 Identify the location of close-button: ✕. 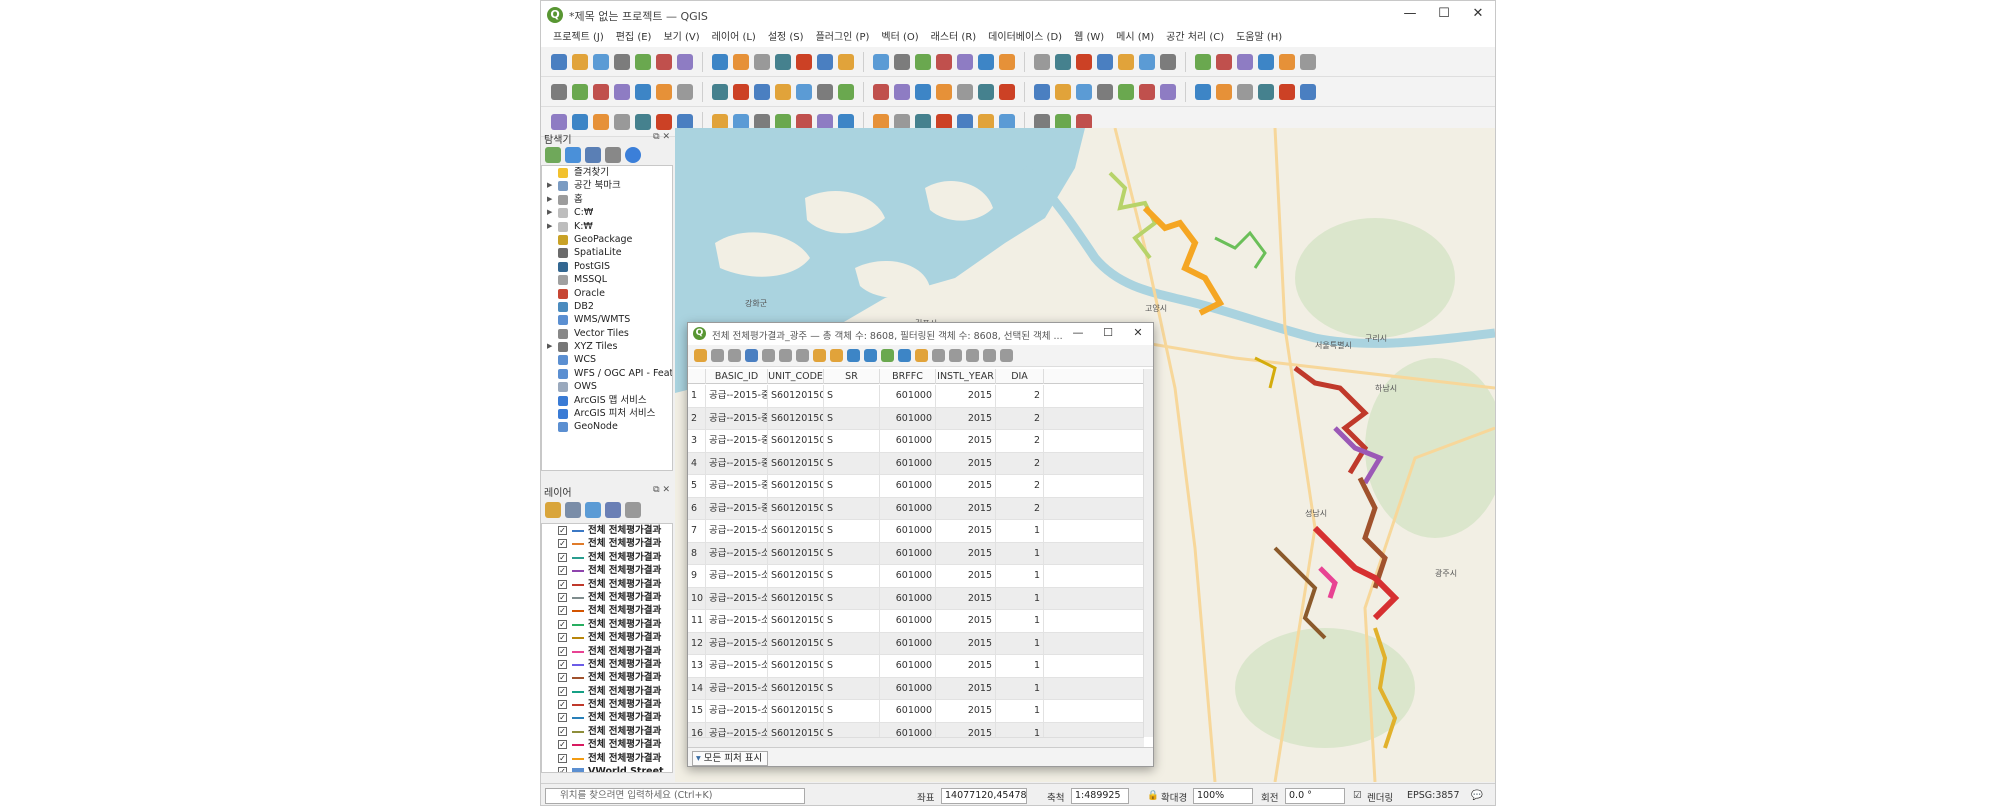
(1478, 15).